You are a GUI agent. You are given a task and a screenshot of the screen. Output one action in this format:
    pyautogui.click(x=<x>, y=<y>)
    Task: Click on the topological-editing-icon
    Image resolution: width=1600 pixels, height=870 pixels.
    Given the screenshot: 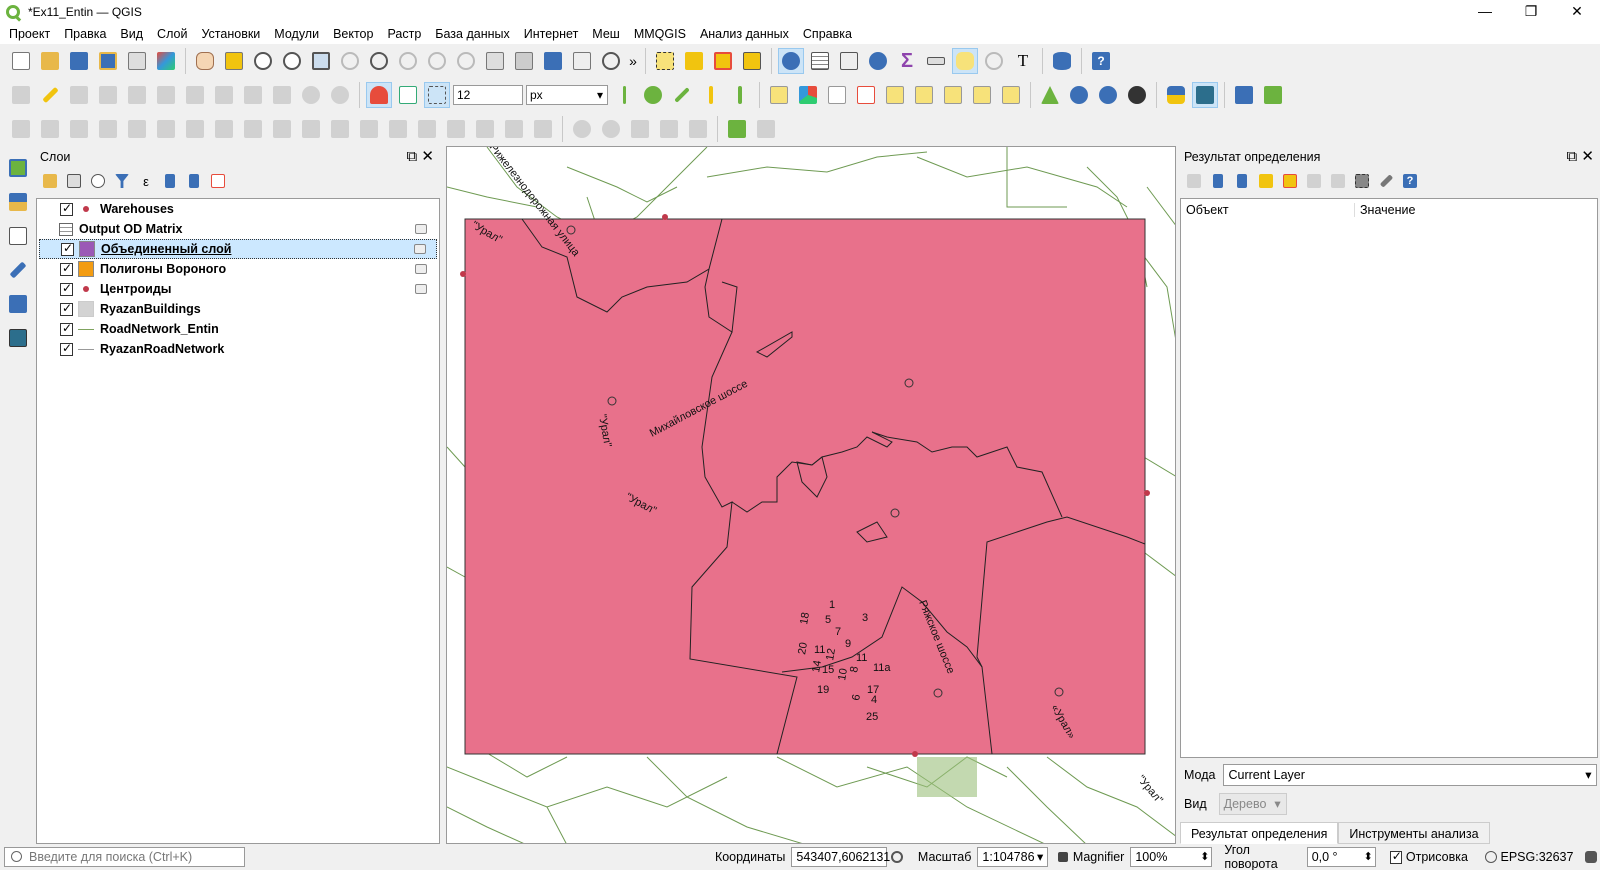 What is the action you would take?
    pyautogui.click(x=653, y=95)
    